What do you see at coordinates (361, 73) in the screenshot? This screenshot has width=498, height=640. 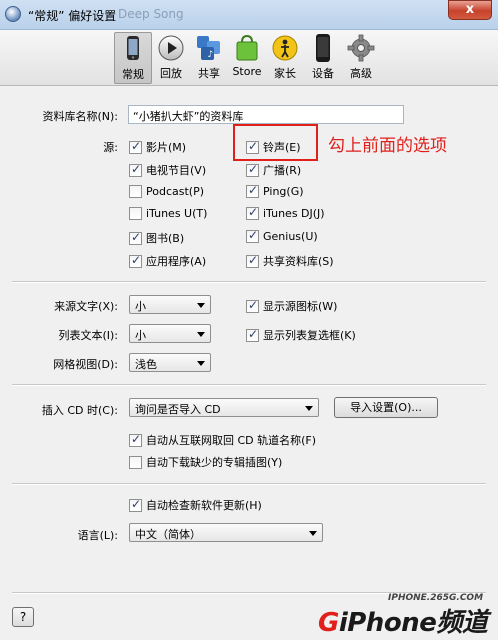 I see `tab-advanced-label: 高级` at bounding box center [361, 73].